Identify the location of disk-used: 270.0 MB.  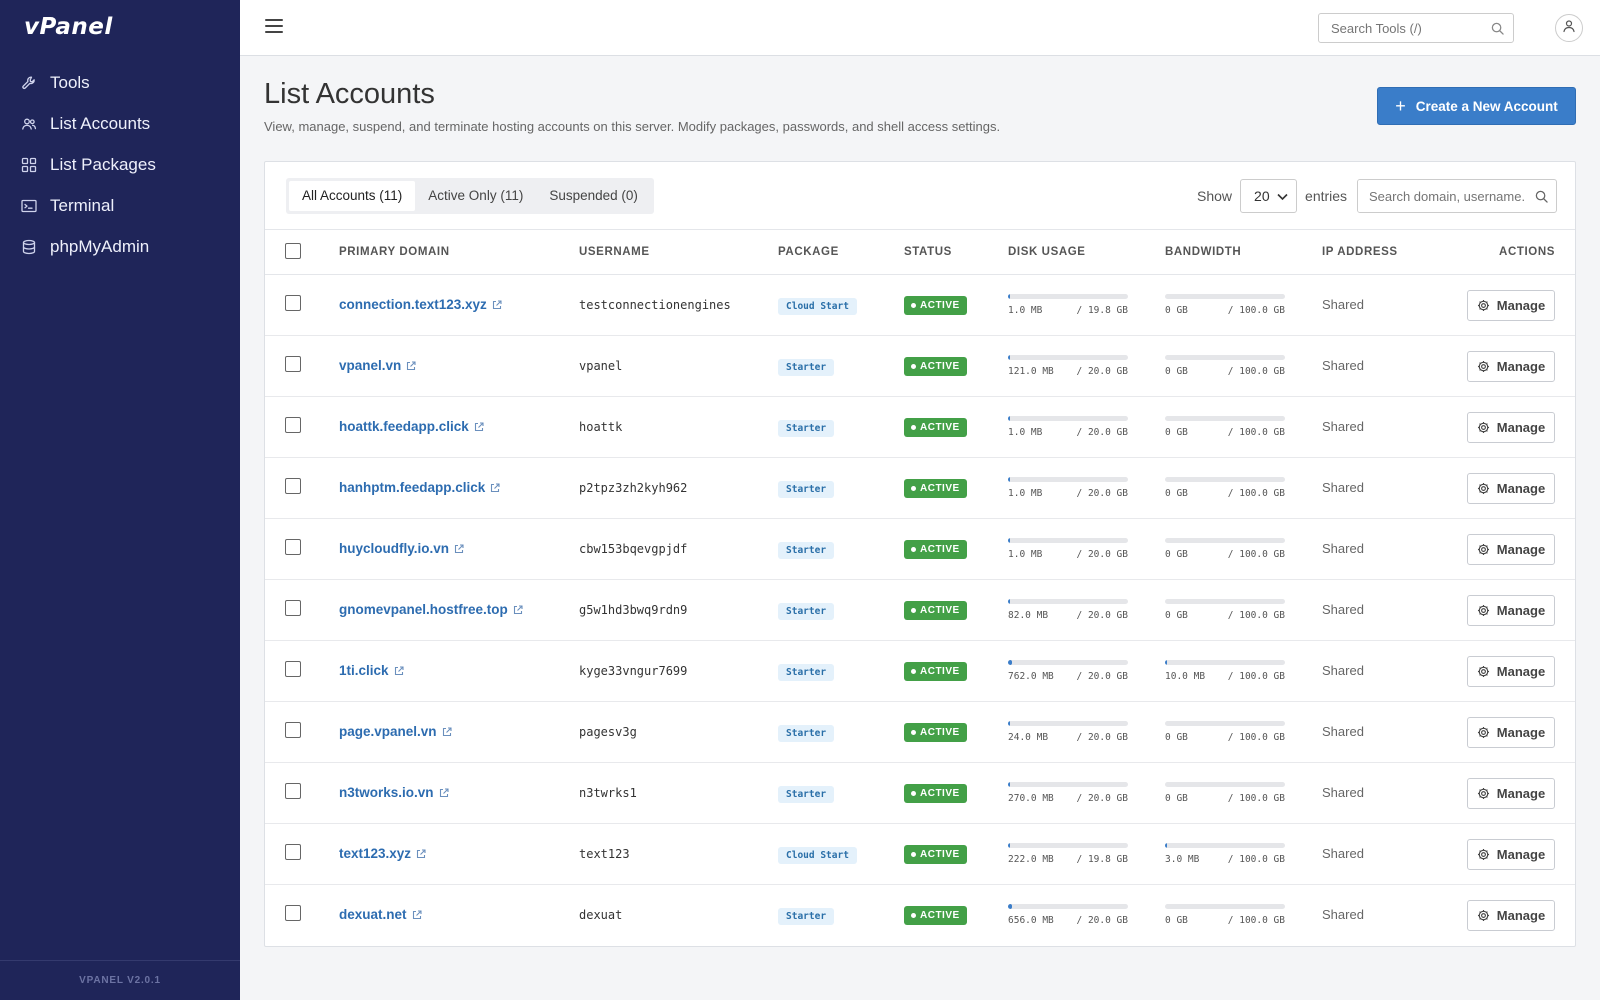
(1031, 798).